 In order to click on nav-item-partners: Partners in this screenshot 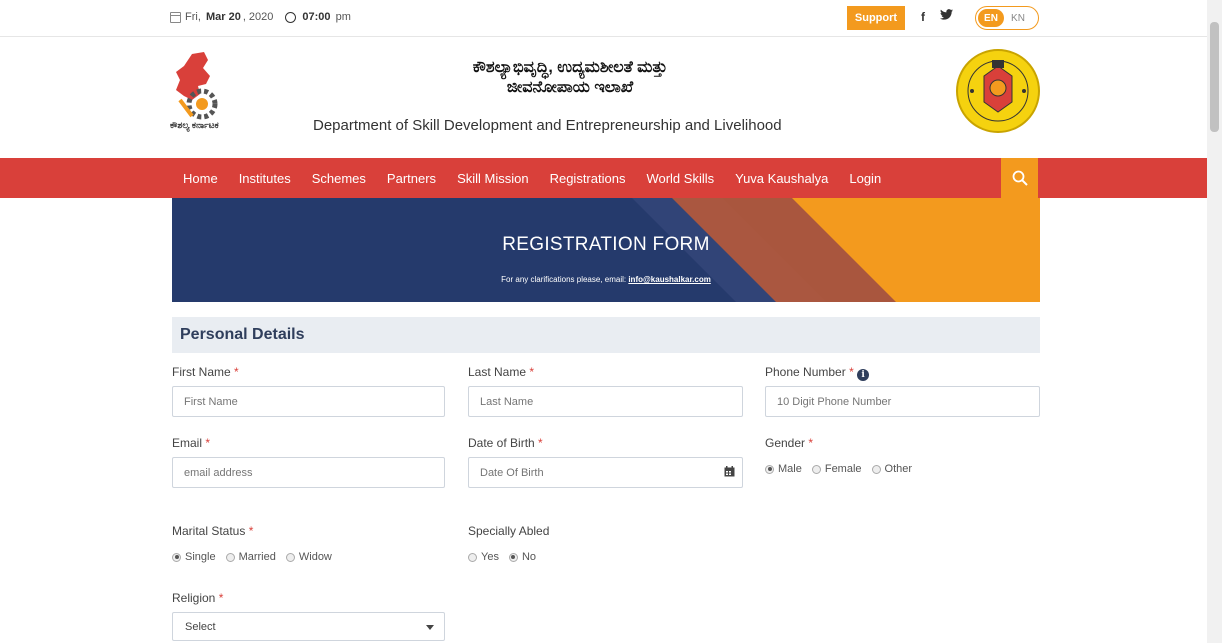, I will do `click(411, 178)`.